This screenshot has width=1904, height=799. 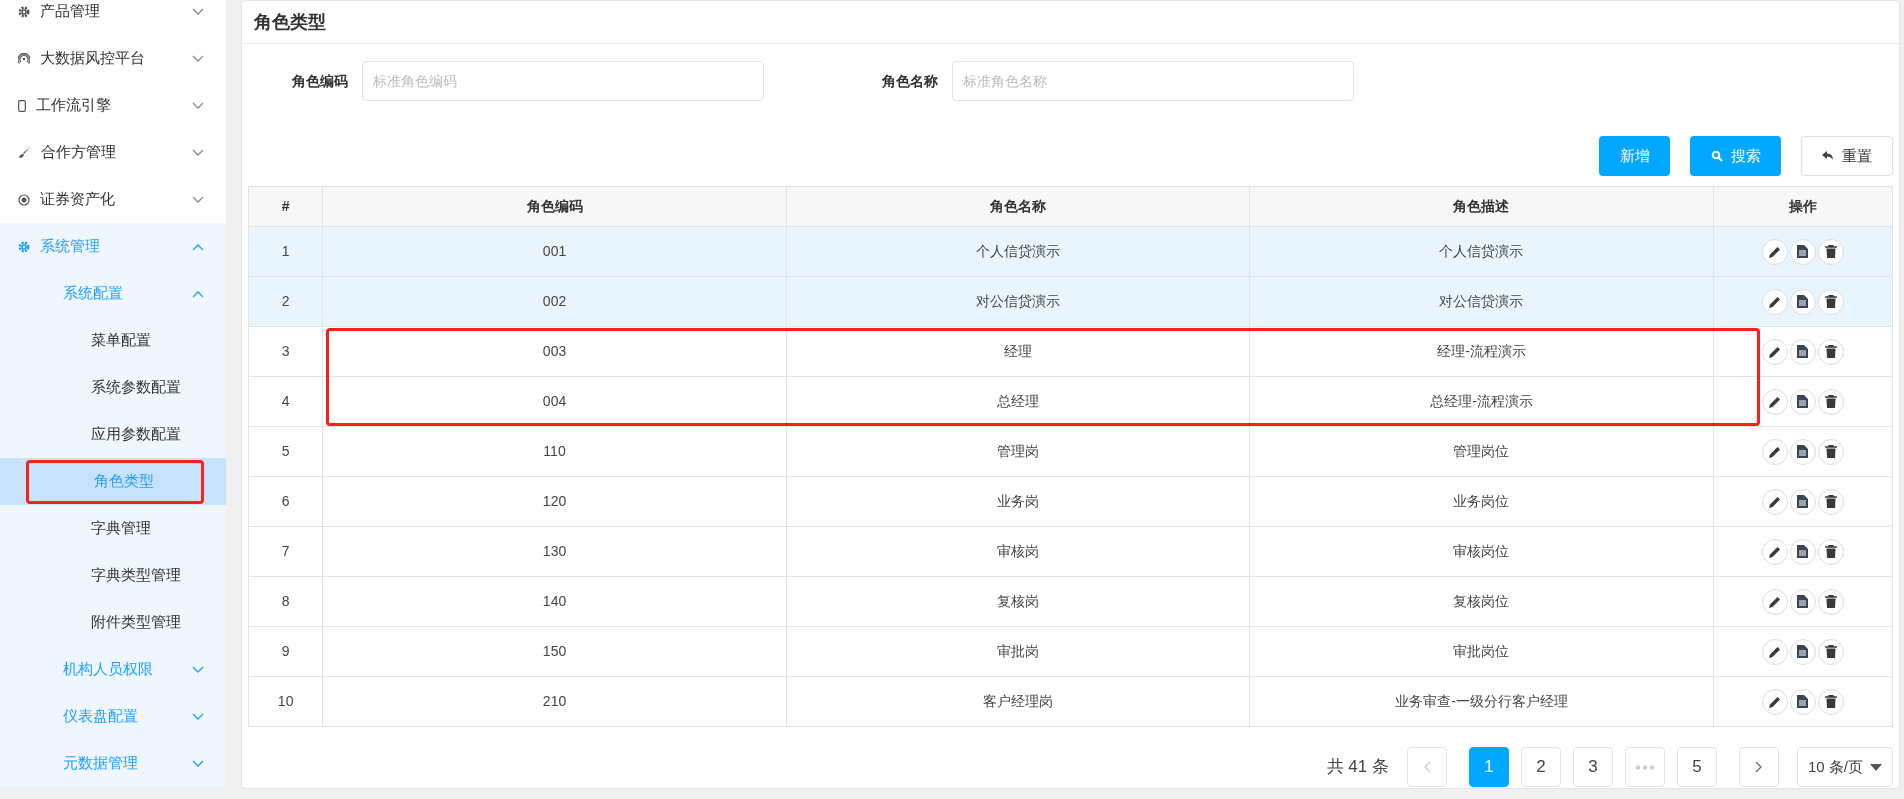 What do you see at coordinates (285, 551) in the screenshot?
I see `table-cell: 7` at bounding box center [285, 551].